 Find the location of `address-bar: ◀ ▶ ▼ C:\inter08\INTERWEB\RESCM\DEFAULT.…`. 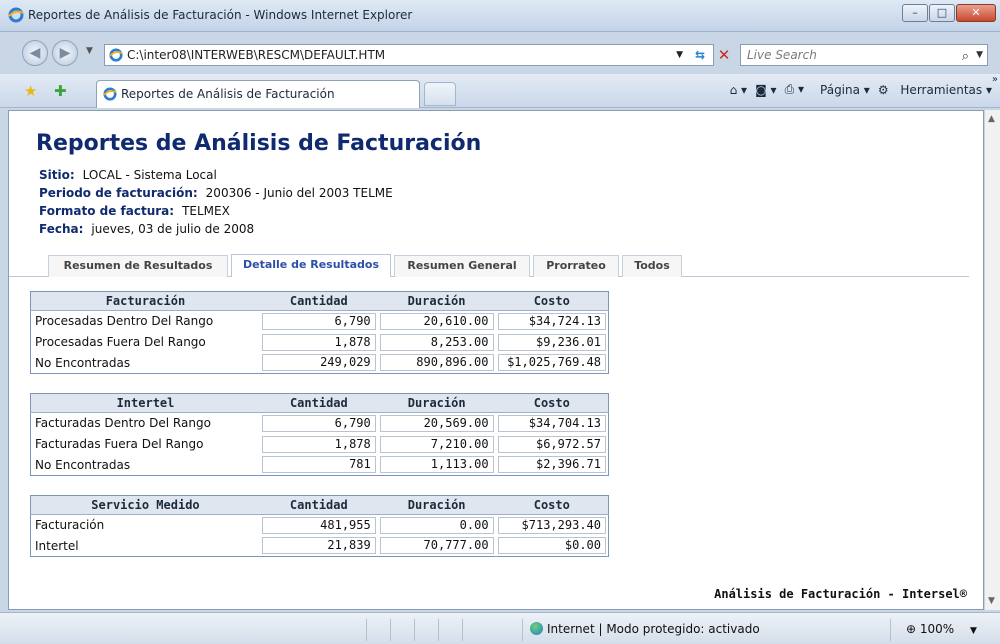

address-bar: ◀ ▶ ▼ C:\inter08\INTERWEB\RESCM\DEFAULT.… is located at coordinates (500, 53).